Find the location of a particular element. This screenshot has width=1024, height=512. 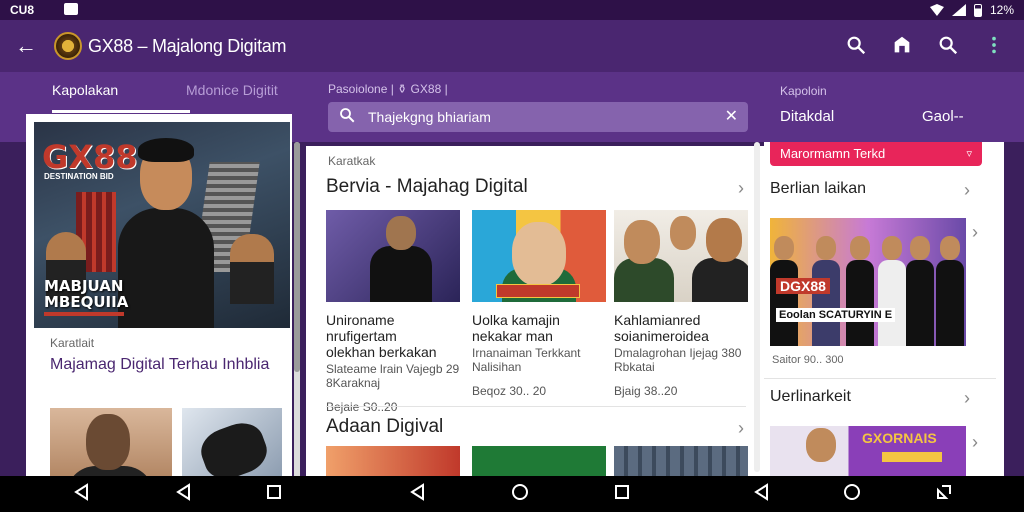

middle-scrollbar is located at coordinates (757, 307).